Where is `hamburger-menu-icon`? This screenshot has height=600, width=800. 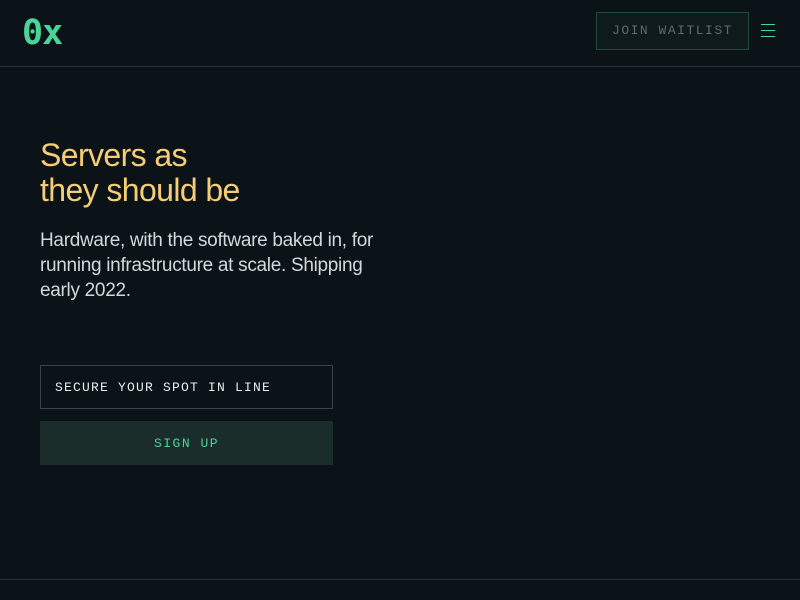
hamburger-menu-icon is located at coordinates (768, 30).